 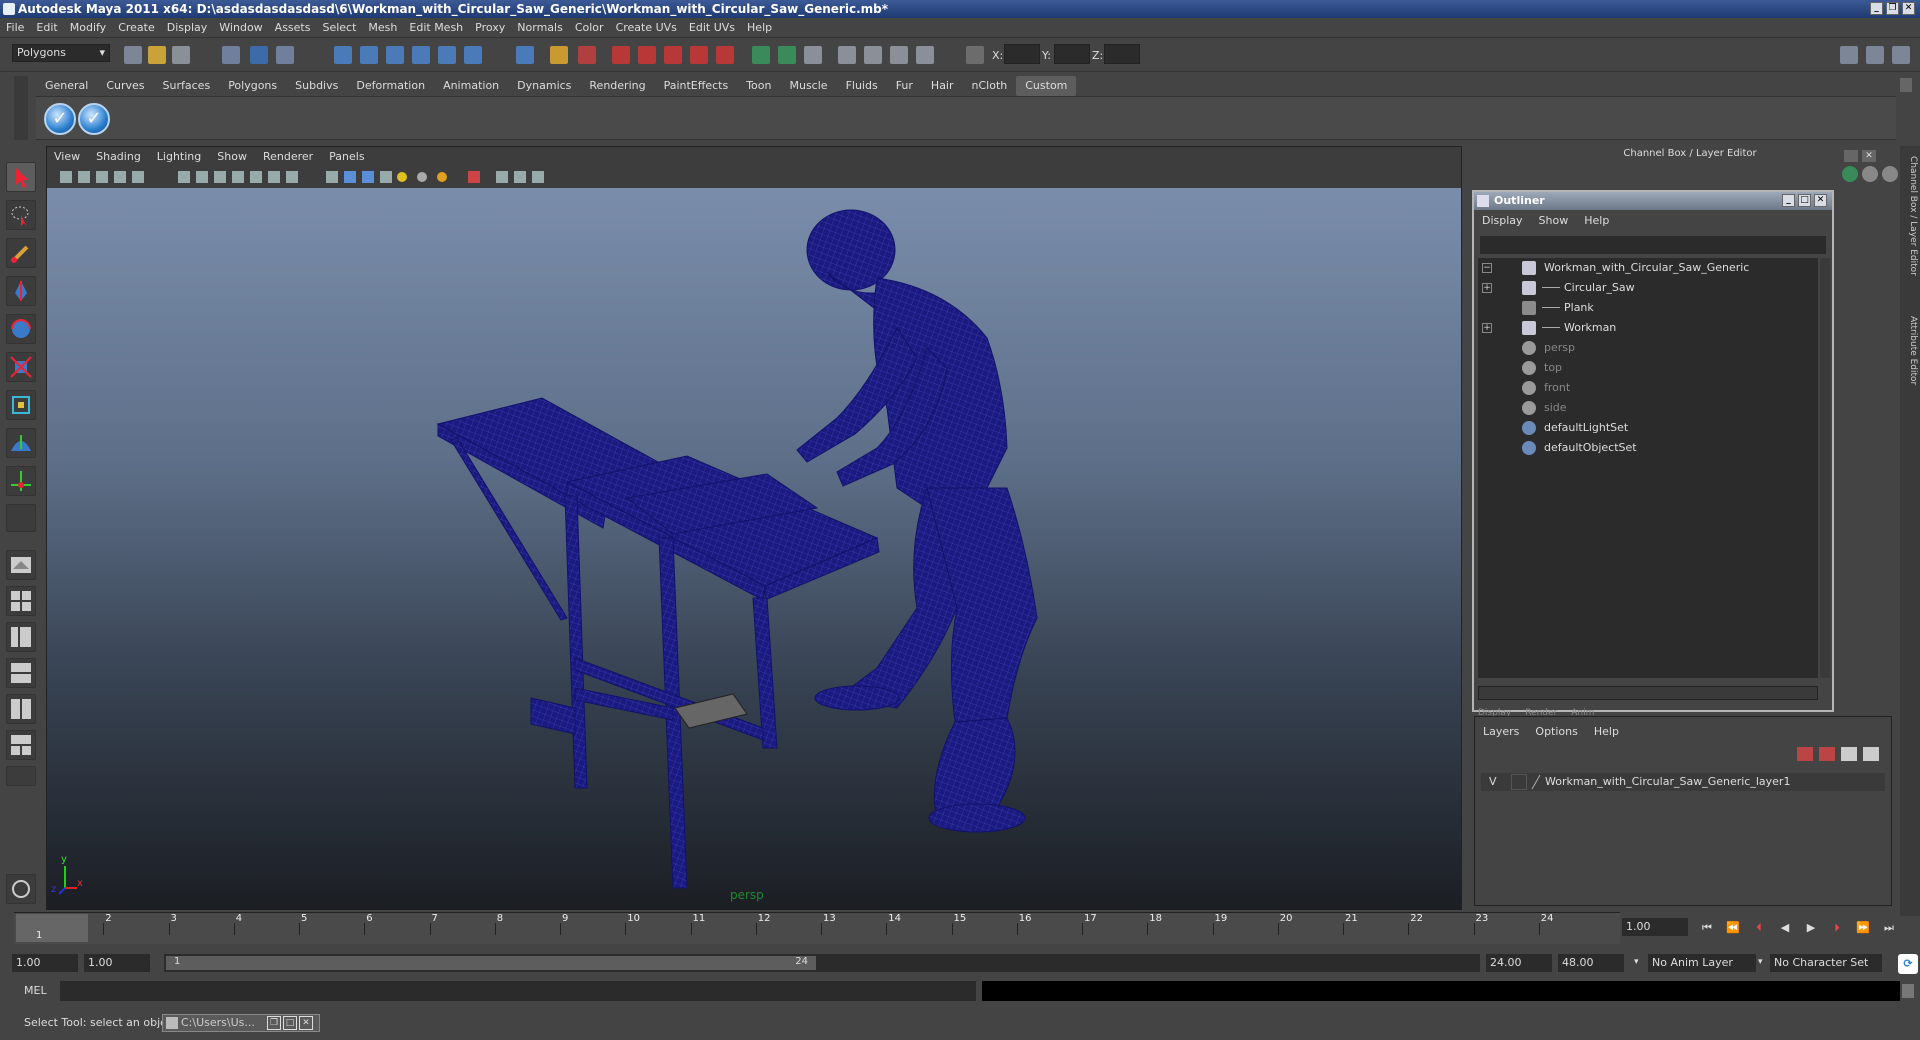 I want to click on channel-box-icon, so click(x=1850, y=174).